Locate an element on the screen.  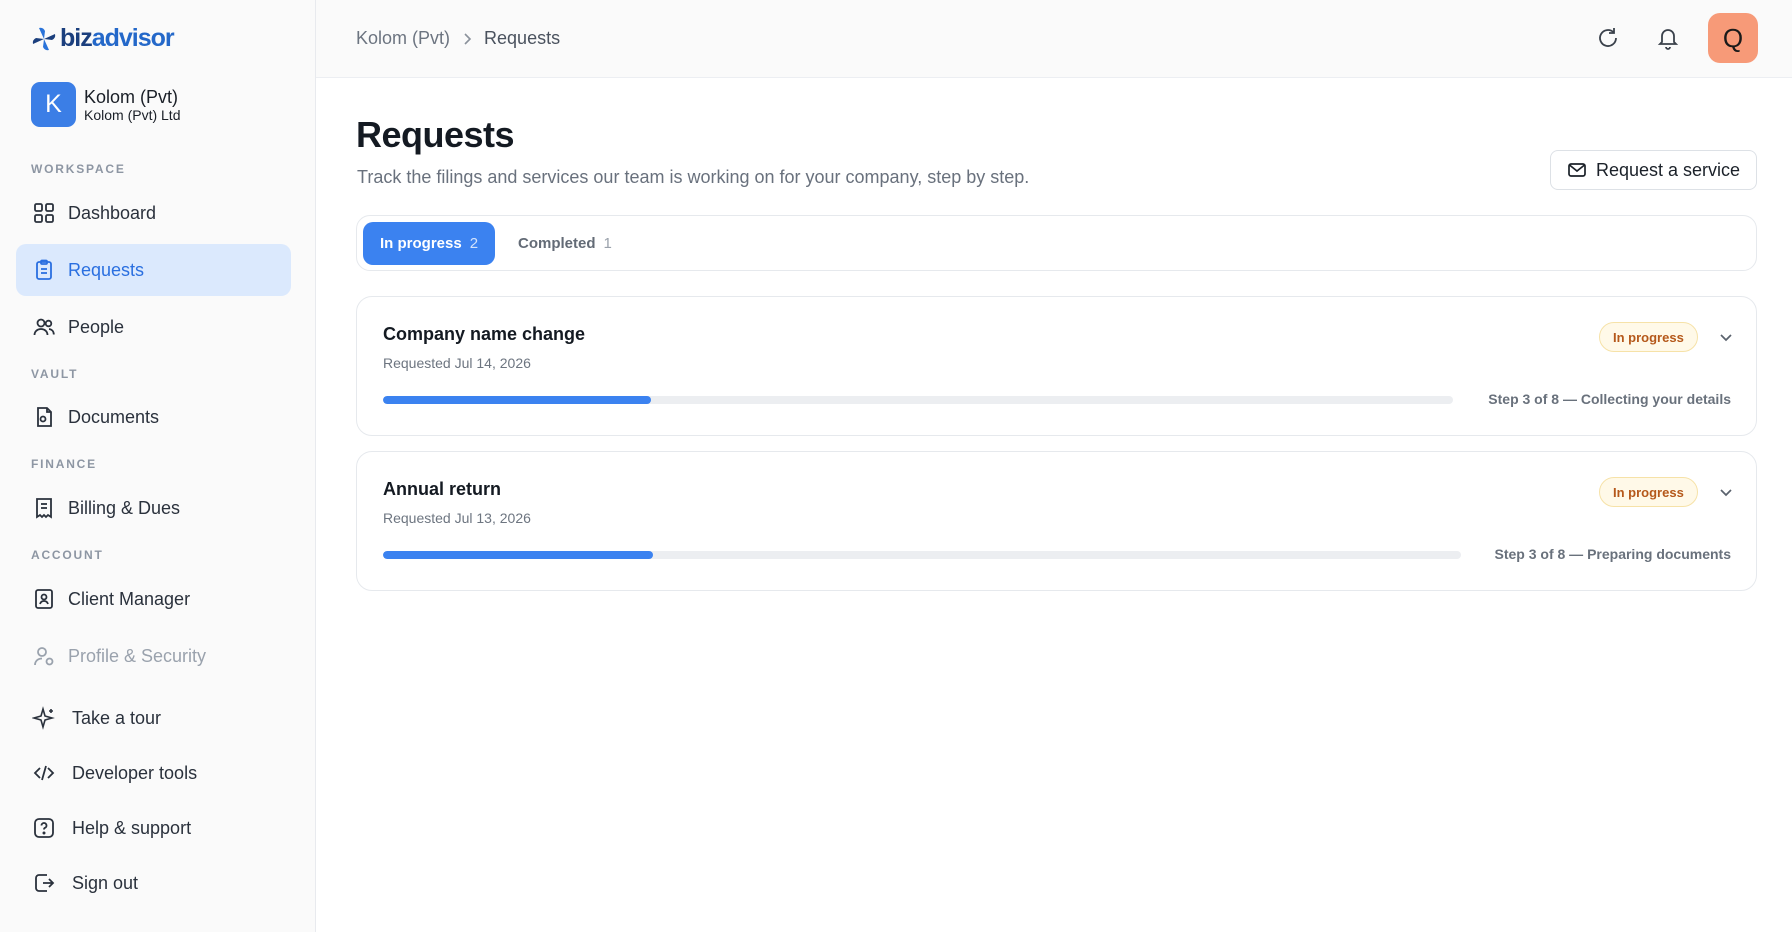
sidebar-item-people: People is located at coordinates (153, 327).